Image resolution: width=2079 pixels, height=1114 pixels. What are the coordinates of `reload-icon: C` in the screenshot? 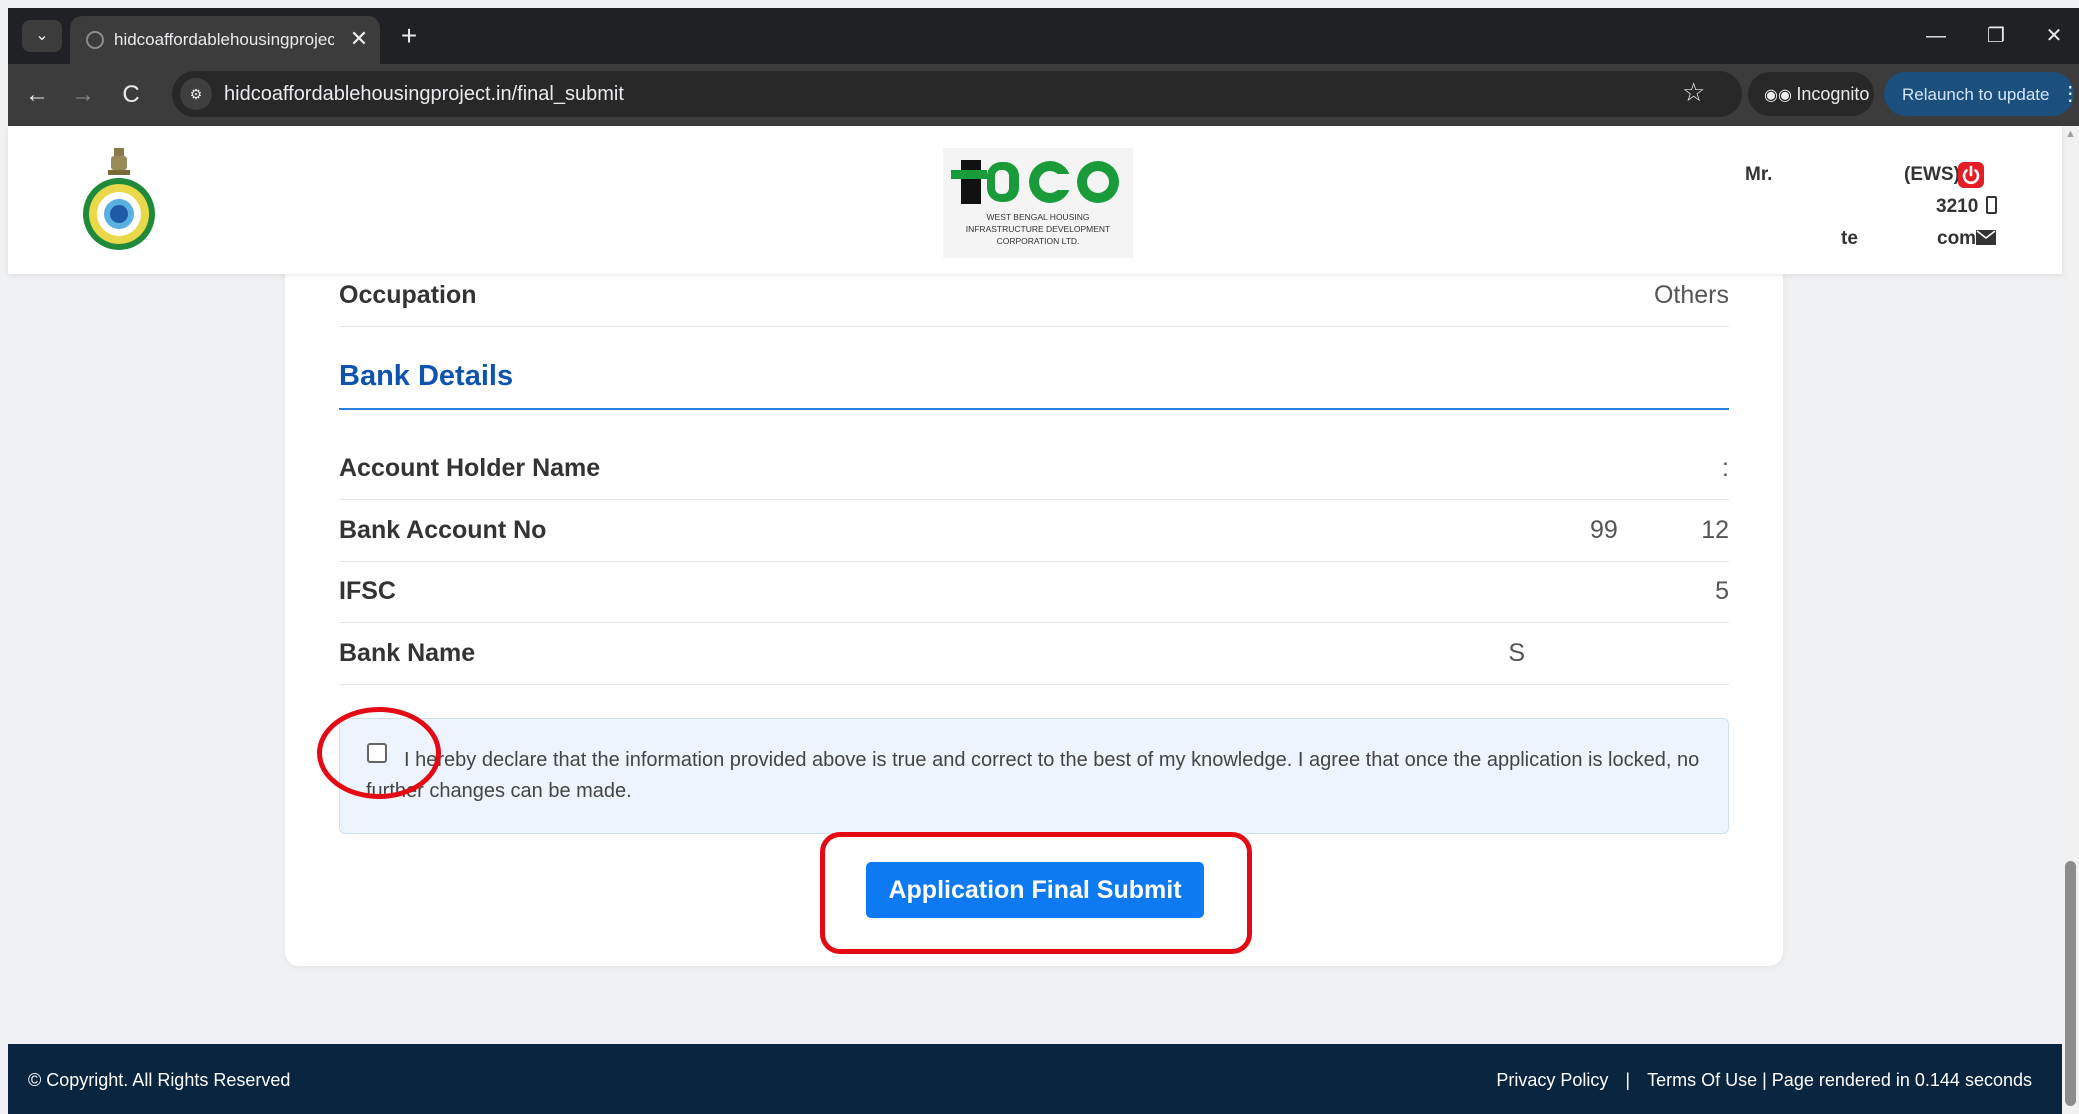 It's located at (131, 95).